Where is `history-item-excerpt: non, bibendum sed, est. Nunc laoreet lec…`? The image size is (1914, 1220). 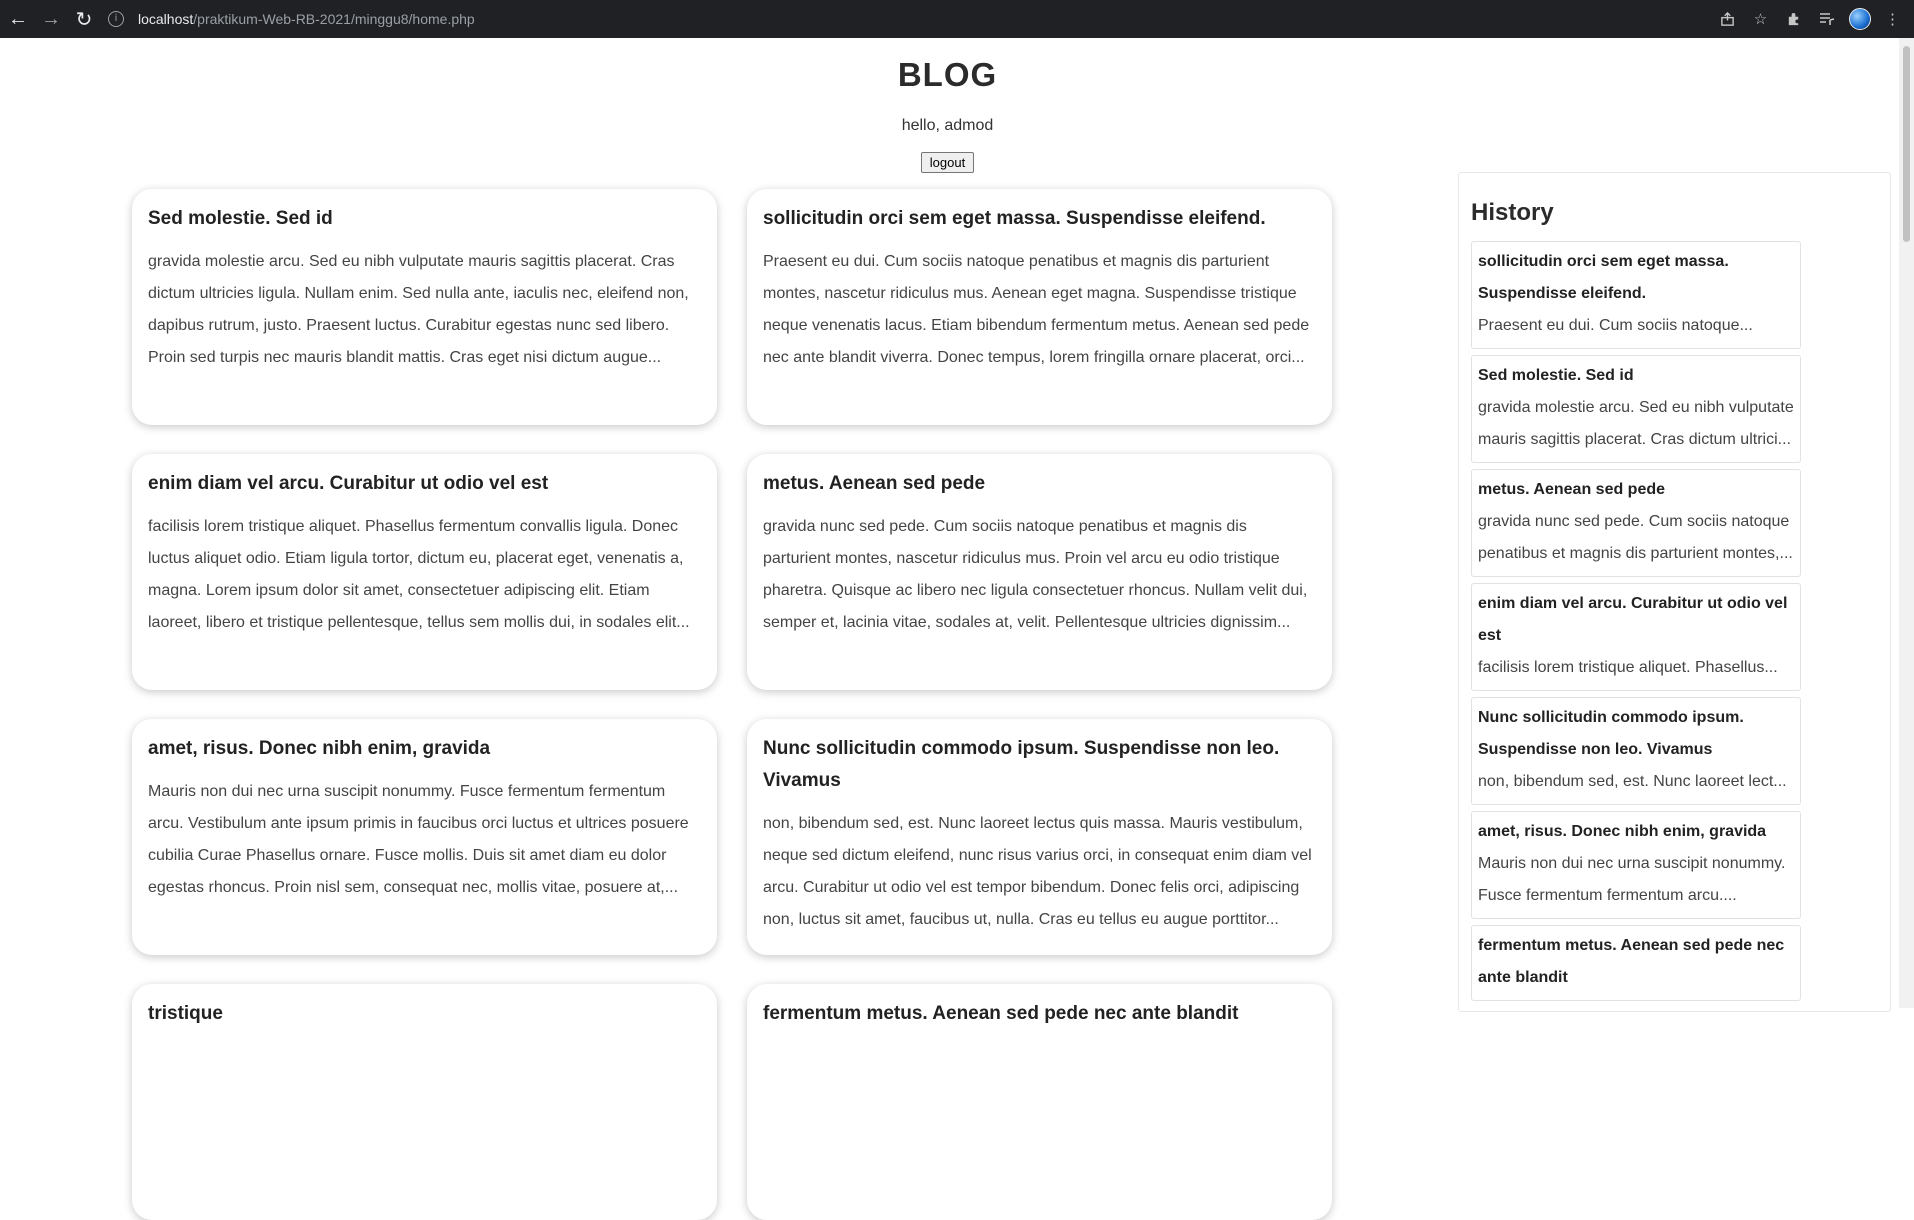
history-item-excerpt: non, bibendum sed, est. Nunc laoreet lec… is located at coordinates (1632, 781).